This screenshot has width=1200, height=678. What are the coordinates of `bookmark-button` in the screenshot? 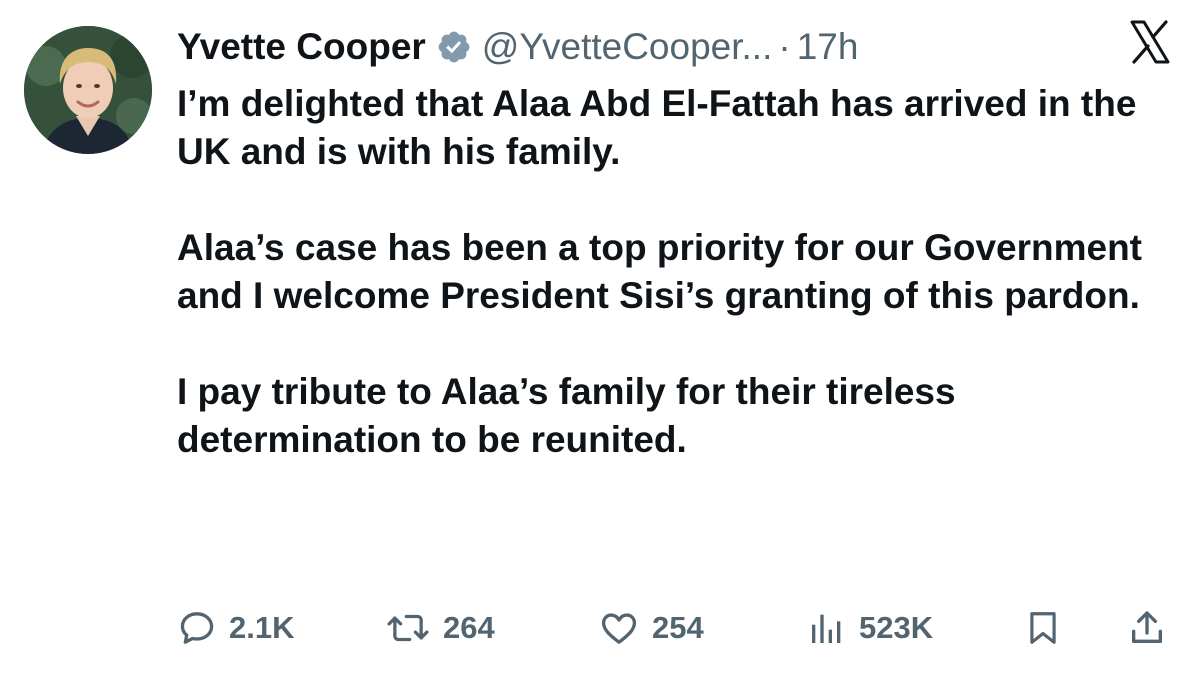 It's located at (1049, 628).